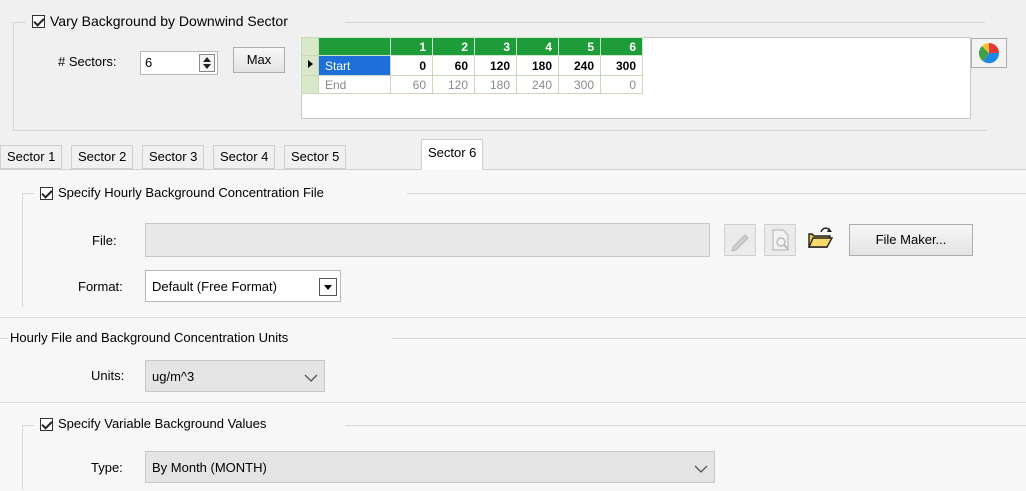 The width and height of the screenshot is (1026, 491). I want to click on sectors-input: 6, so click(179, 63).